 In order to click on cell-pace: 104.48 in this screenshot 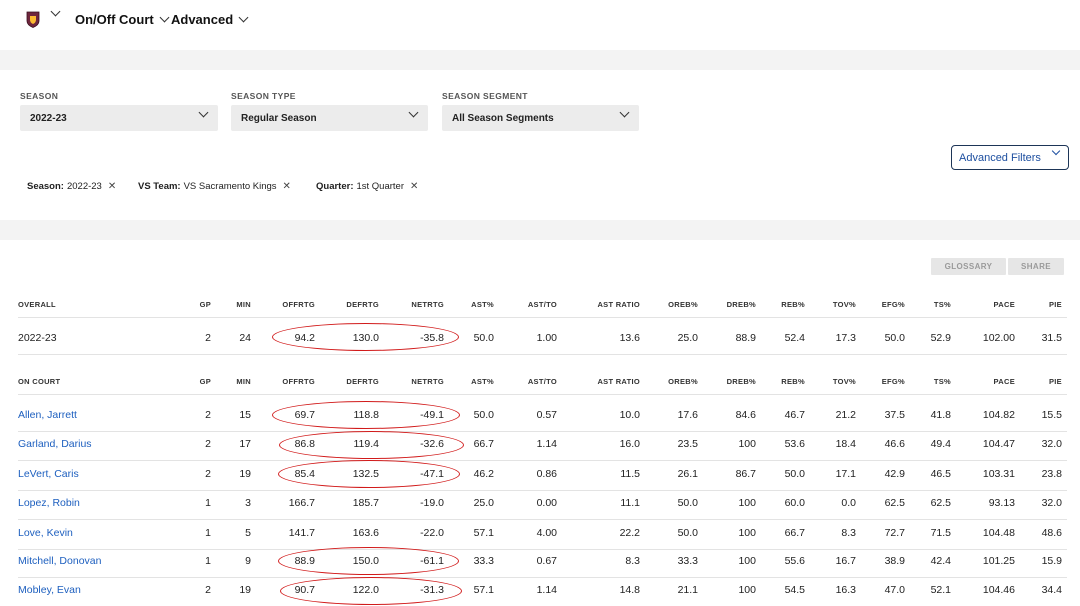, I will do `click(998, 533)`.